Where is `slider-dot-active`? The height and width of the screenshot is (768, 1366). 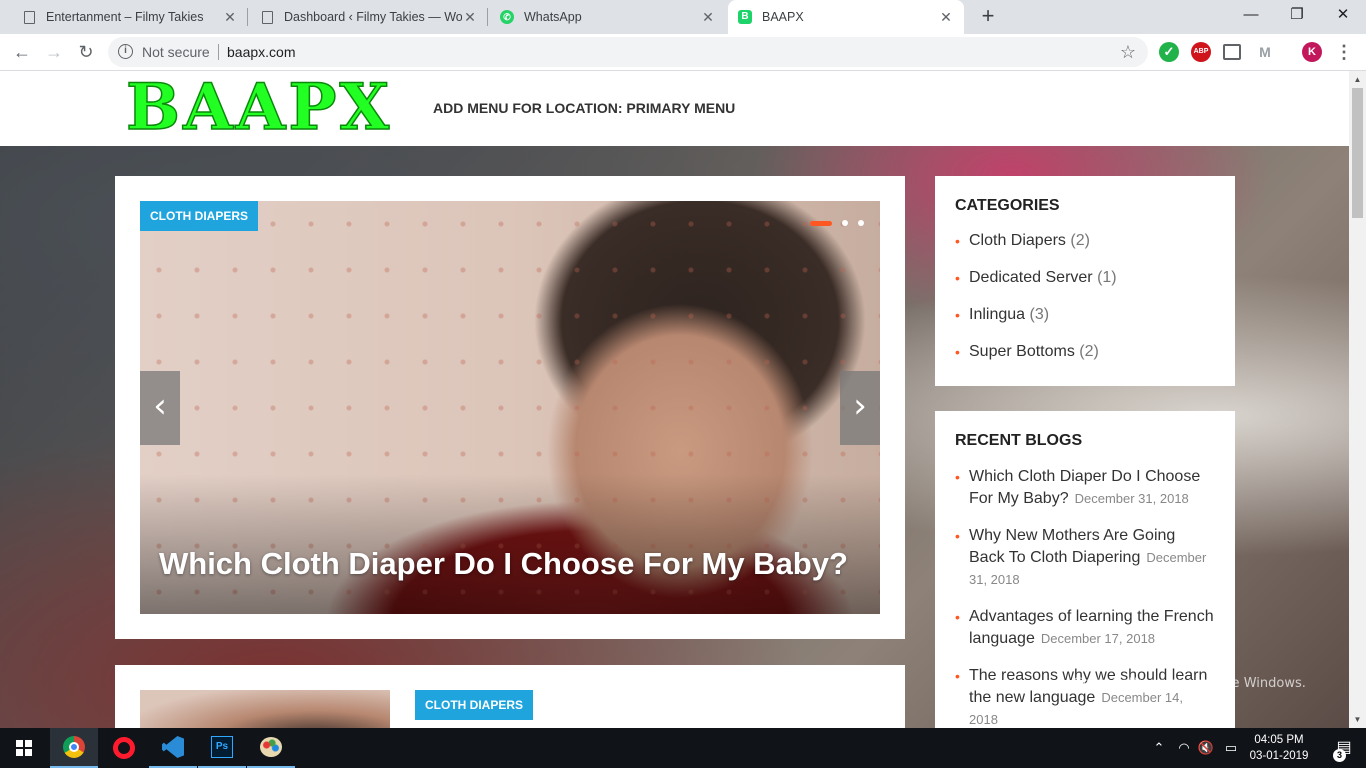
slider-dot-active is located at coordinates (821, 223).